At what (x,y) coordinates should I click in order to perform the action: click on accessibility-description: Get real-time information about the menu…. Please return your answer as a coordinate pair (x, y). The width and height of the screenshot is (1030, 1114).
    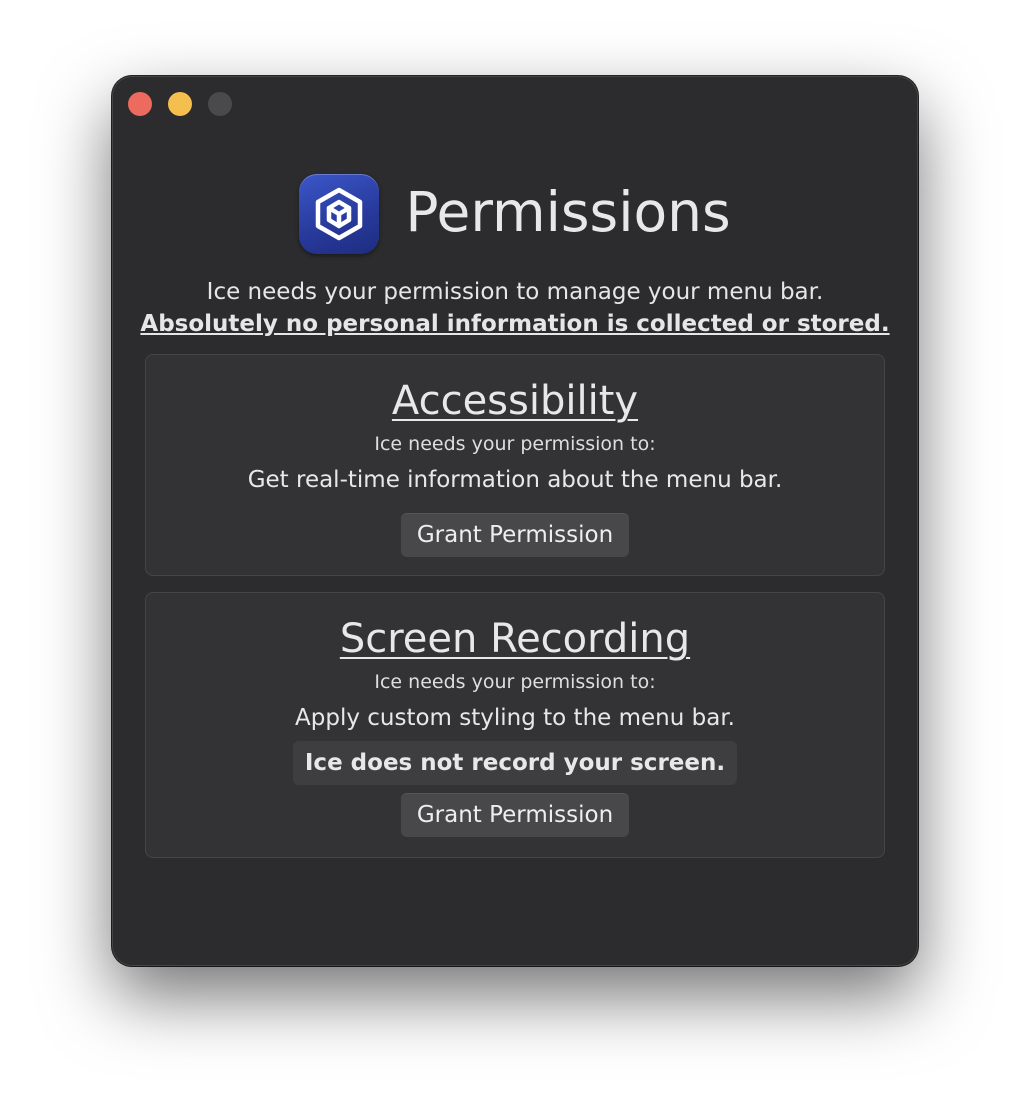
    Looking at the image, I should click on (515, 480).